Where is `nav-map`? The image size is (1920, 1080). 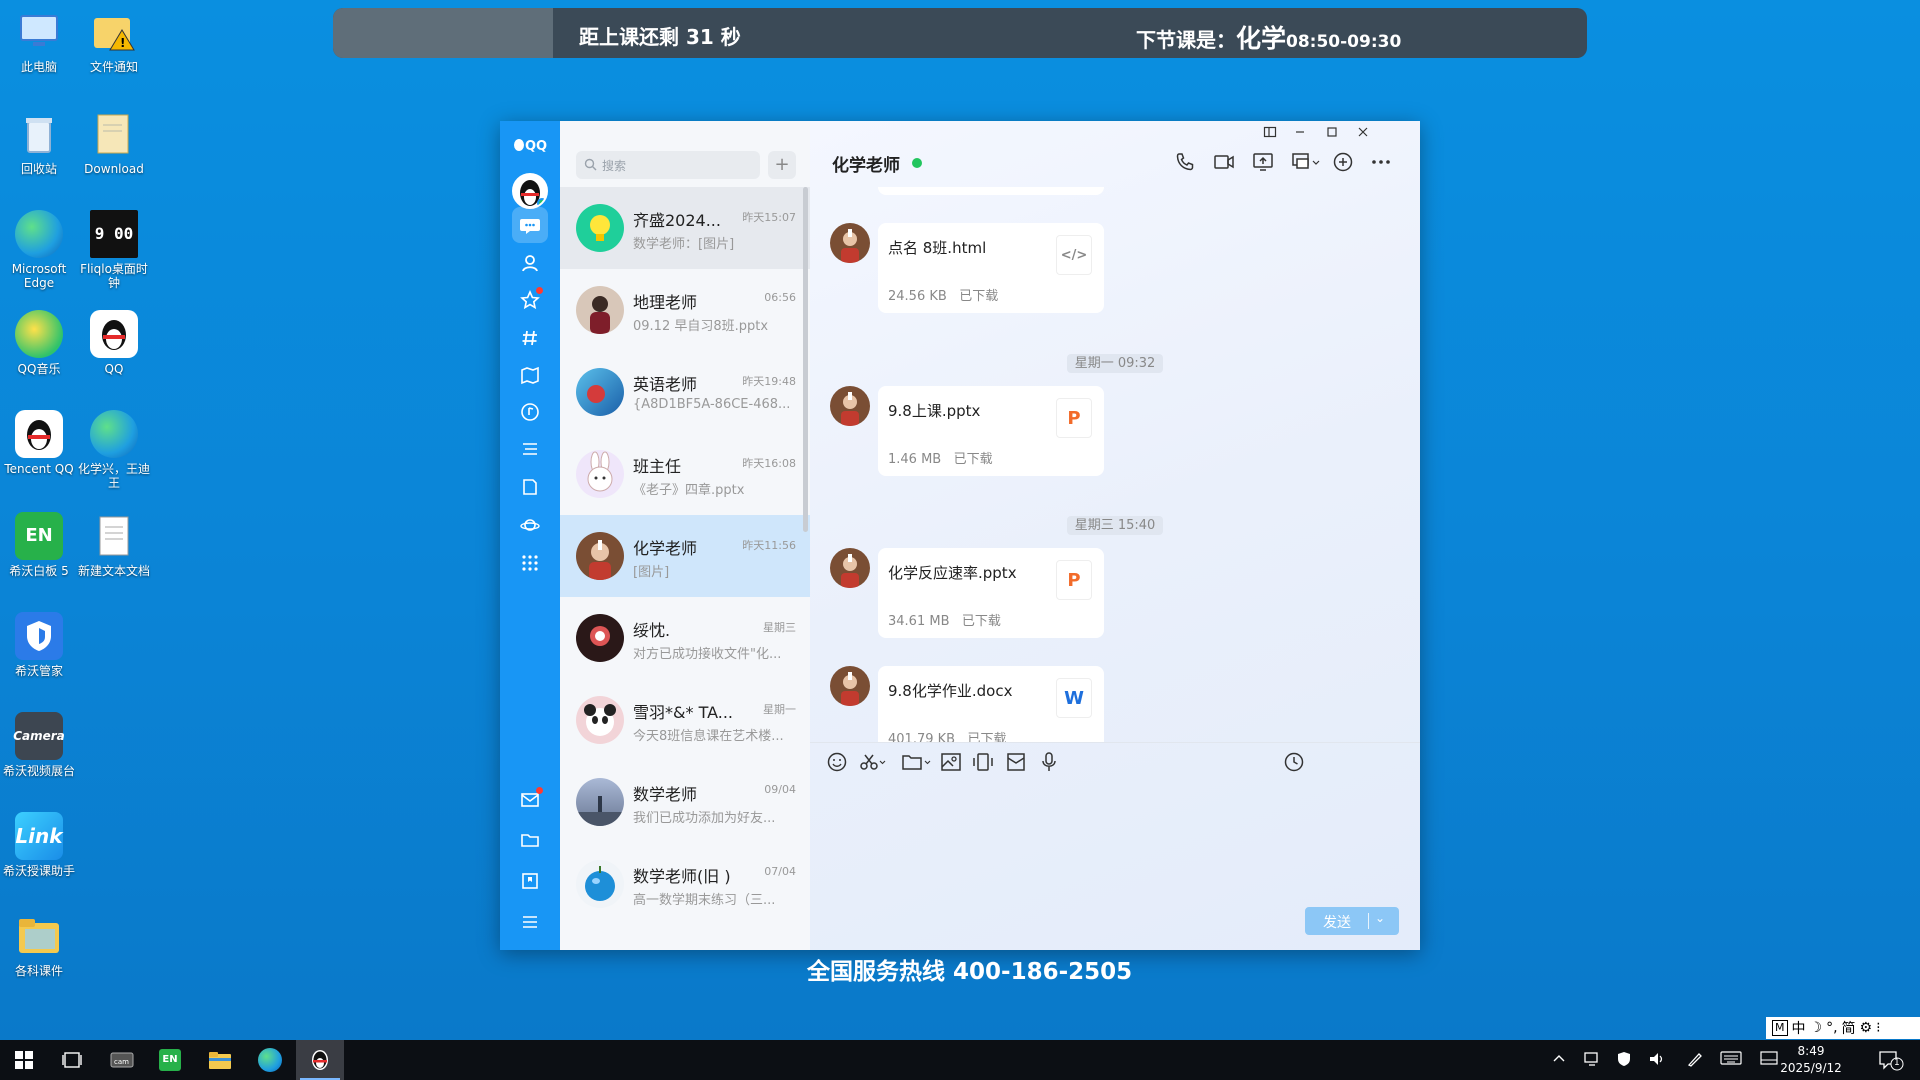 nav-map is located at coordinates (530, 375).